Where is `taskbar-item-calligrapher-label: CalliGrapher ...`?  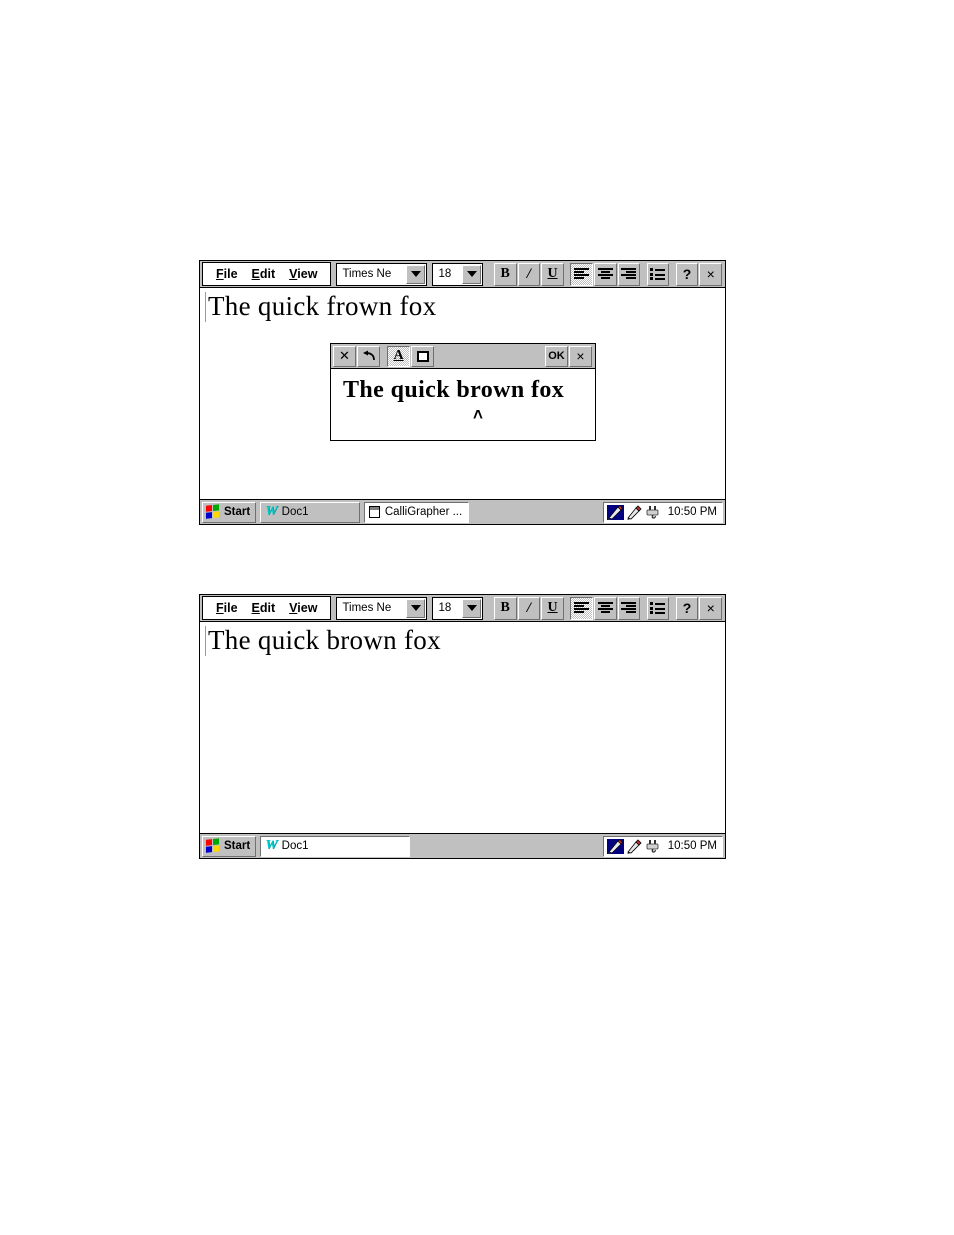
taskbar-item-calligrapher-label: CalliGrapher ... is located at coordinates (423, 512).